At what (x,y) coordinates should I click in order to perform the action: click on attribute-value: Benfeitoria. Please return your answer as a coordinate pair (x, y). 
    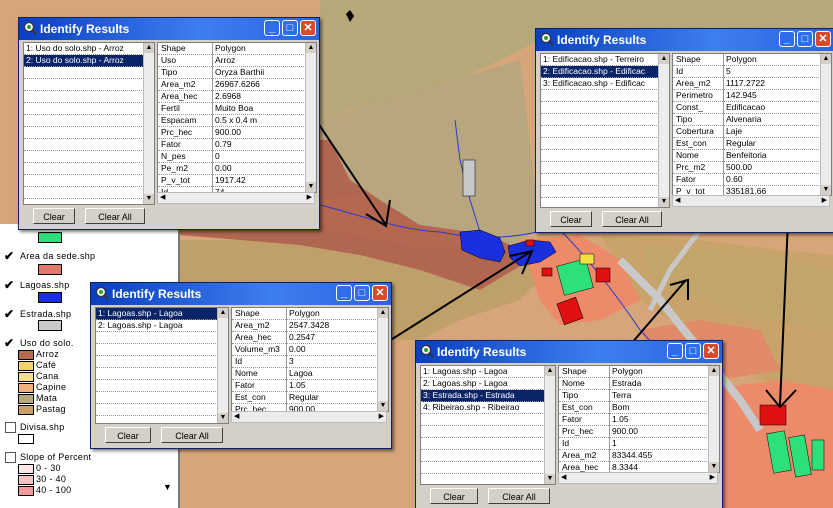
    Looking at the image, I should click on (746, 155).